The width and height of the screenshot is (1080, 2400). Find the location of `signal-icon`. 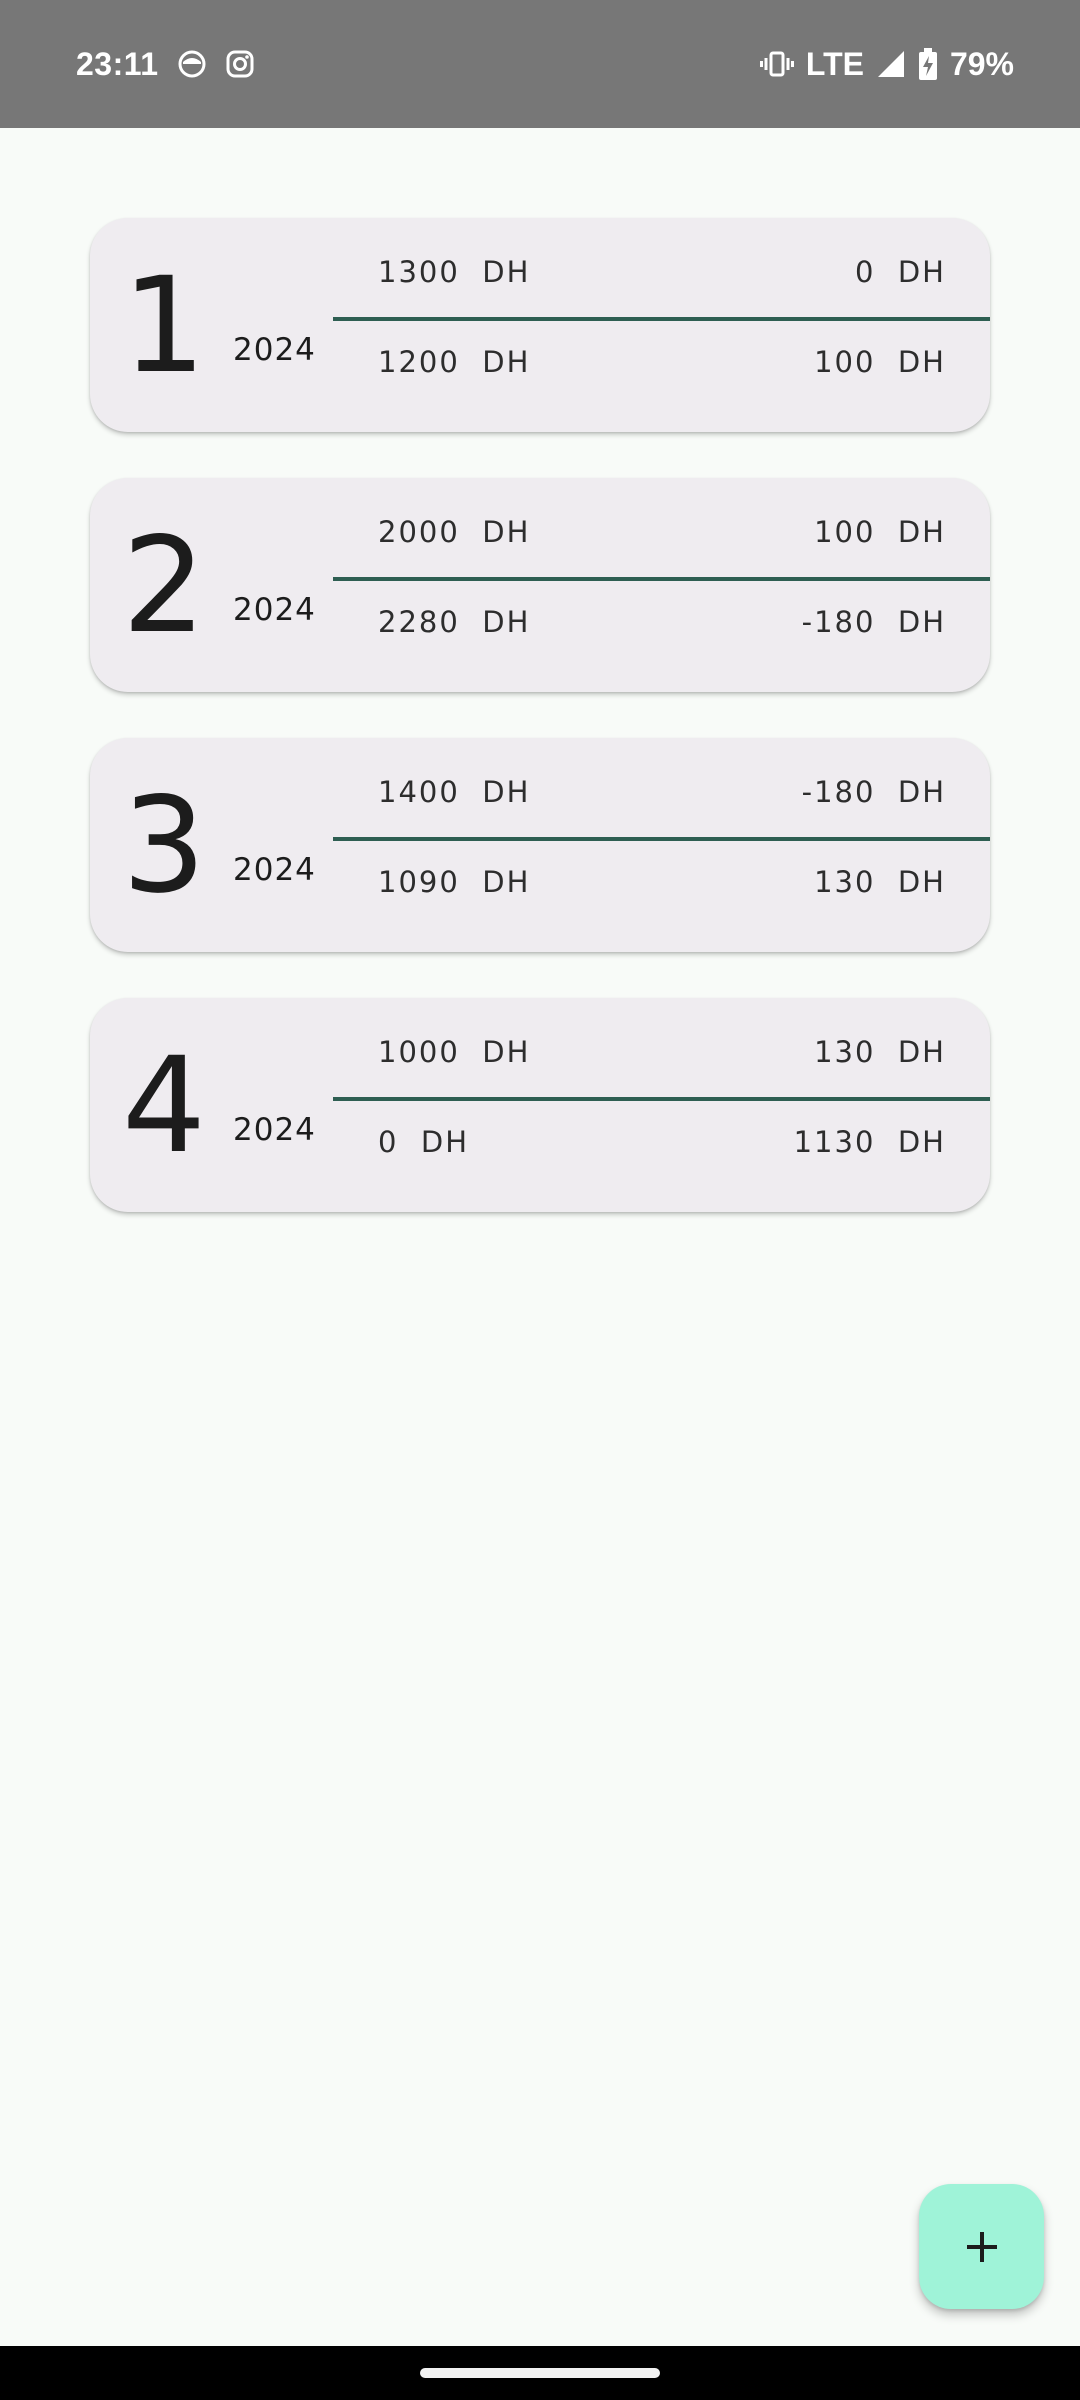

signal-icon is located at coordinates (891, 64).